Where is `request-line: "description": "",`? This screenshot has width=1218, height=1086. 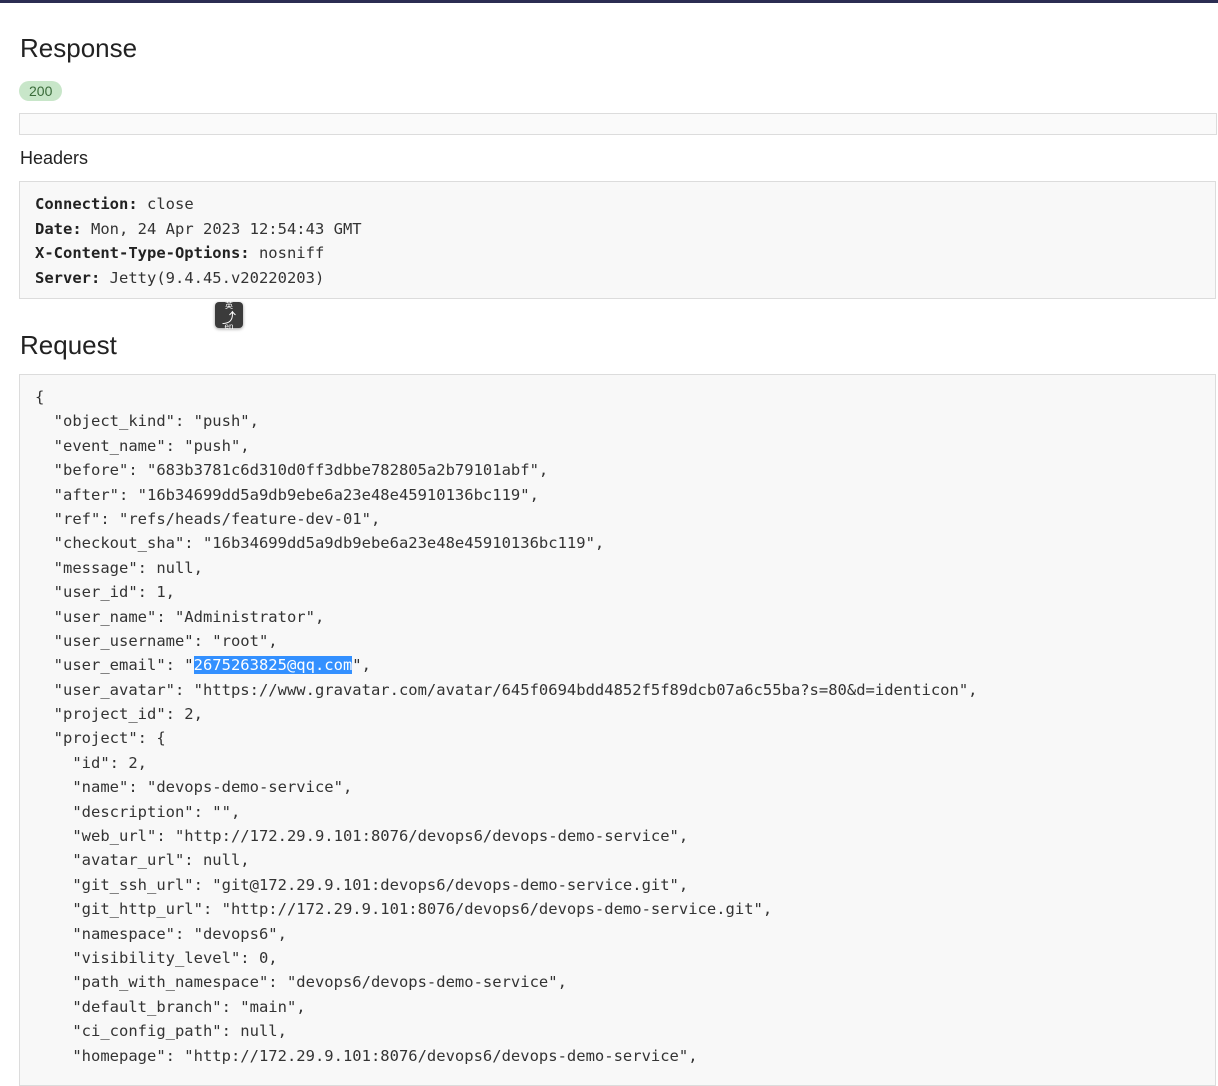
request-line: "description": "", is located at coordinates (138, 811).